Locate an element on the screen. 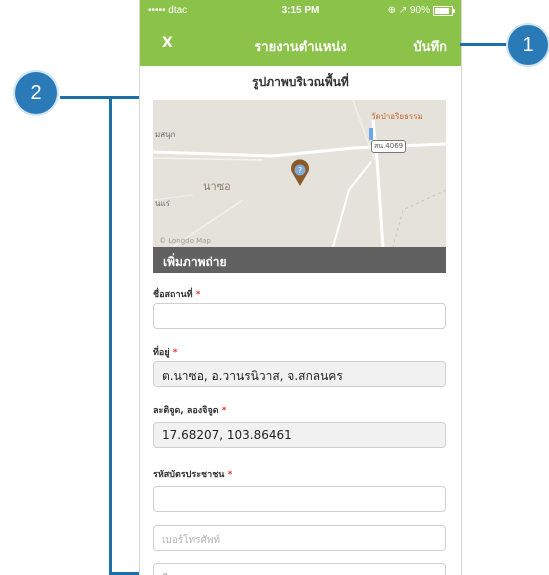 This screenshot has width=549, height=575. road-badge: สน.4069 is located at coordinates (389, 146).